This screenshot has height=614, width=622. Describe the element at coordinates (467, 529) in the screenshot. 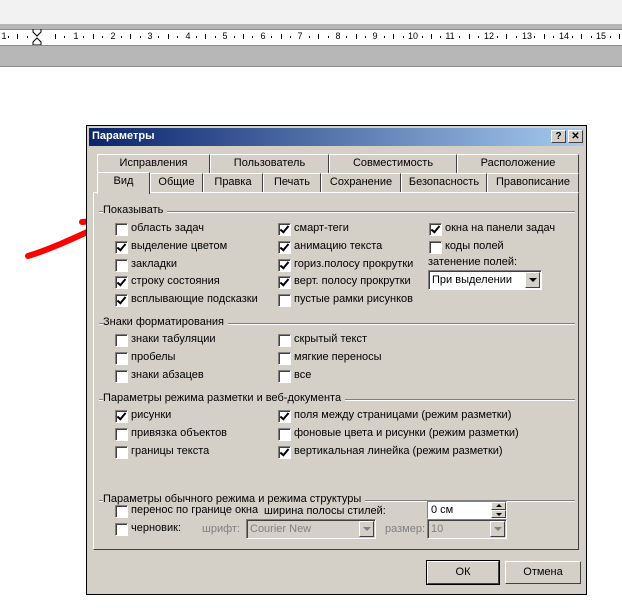

I see `size-select: 10` at that location.